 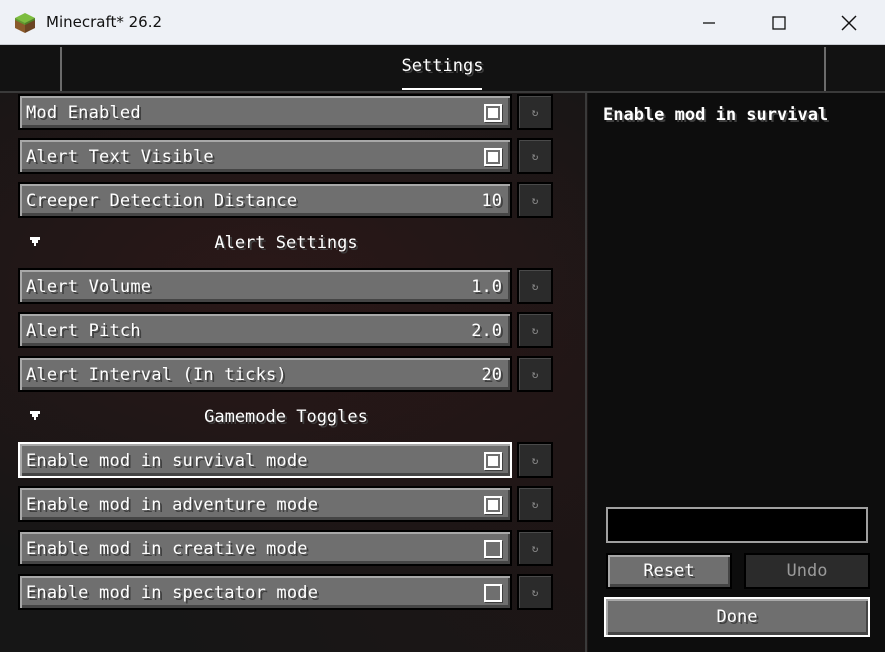 What do you see at coordinates (491, 201) in the screenshot?
I see `setting-value: 10` at bounding box center [491, 201].